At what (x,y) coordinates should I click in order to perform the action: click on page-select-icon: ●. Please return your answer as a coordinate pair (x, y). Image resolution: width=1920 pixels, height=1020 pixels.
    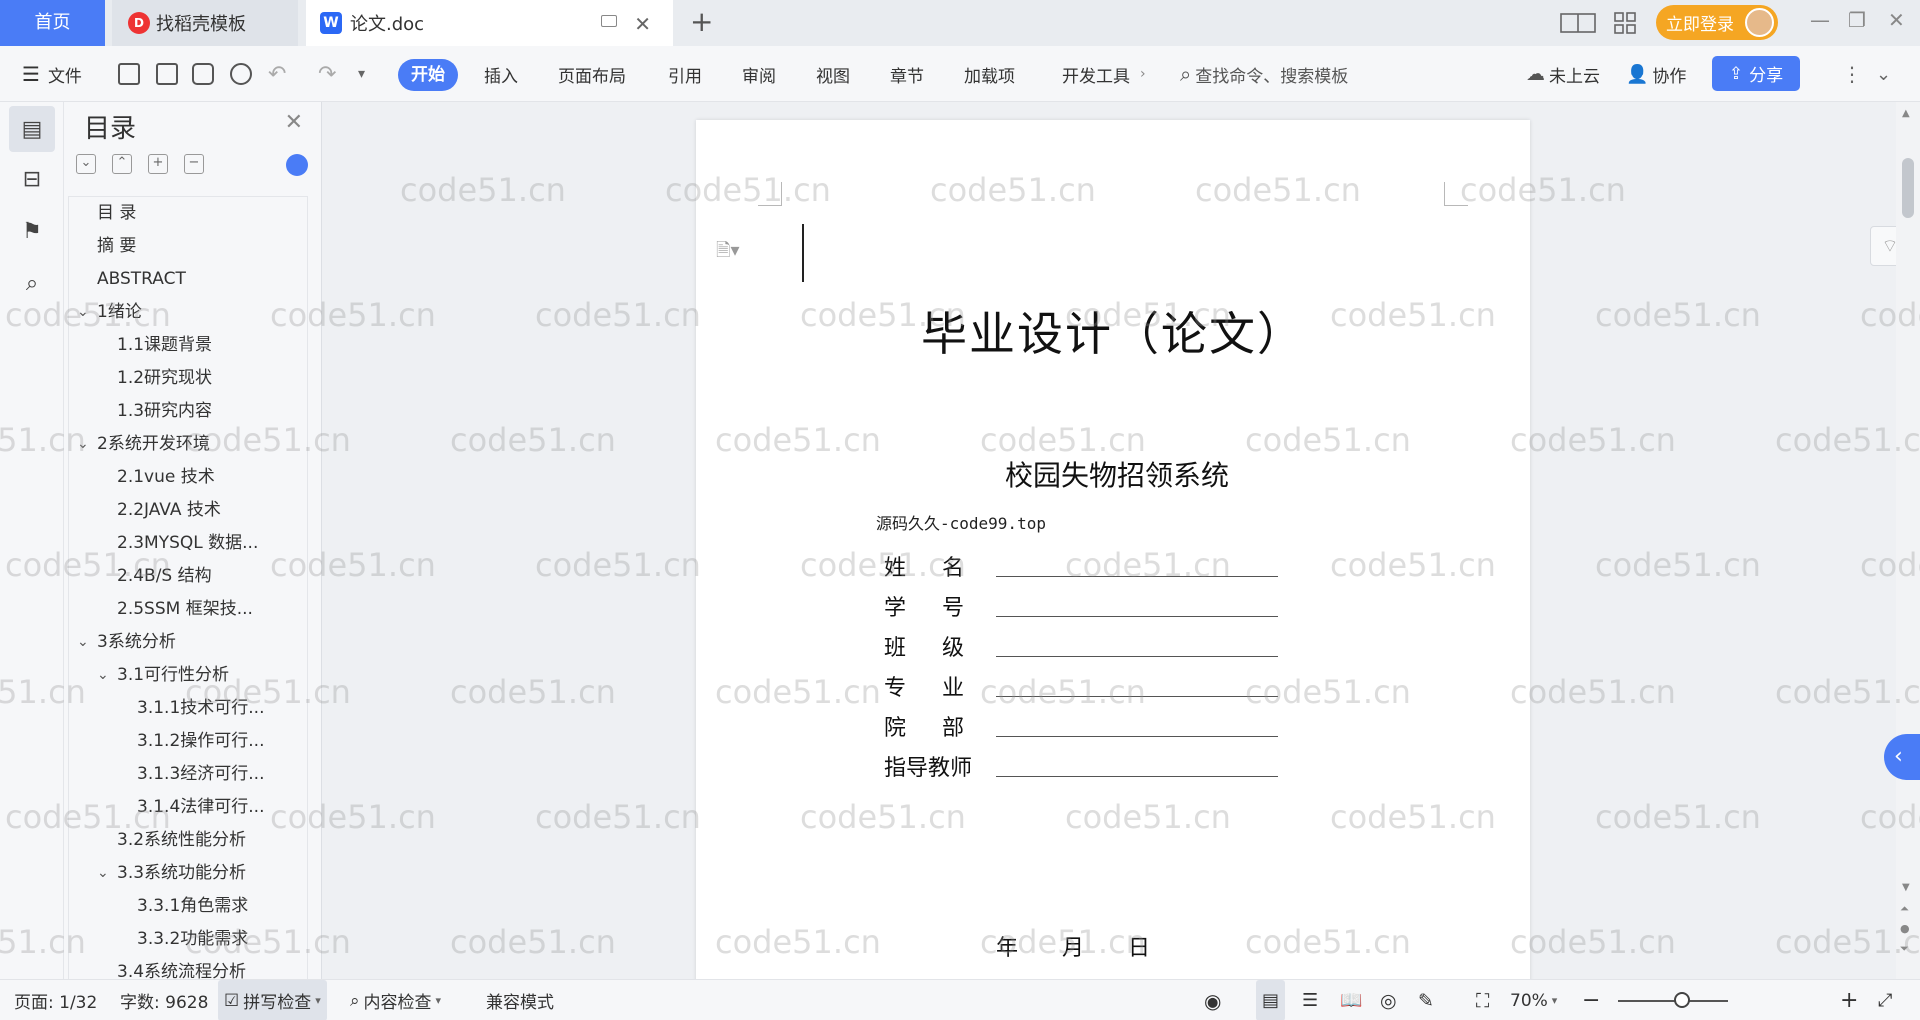
    Looking at the image, I should click on (1905, 928).